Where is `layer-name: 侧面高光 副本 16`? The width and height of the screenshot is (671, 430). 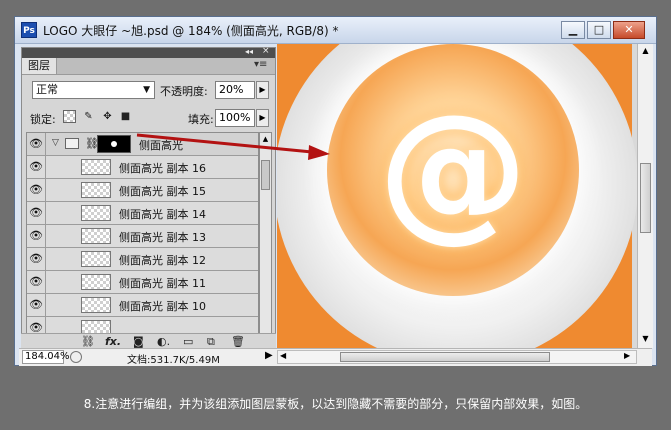 layer-name: 侧面高光 副本 16 is located at coordinates (162, 168).